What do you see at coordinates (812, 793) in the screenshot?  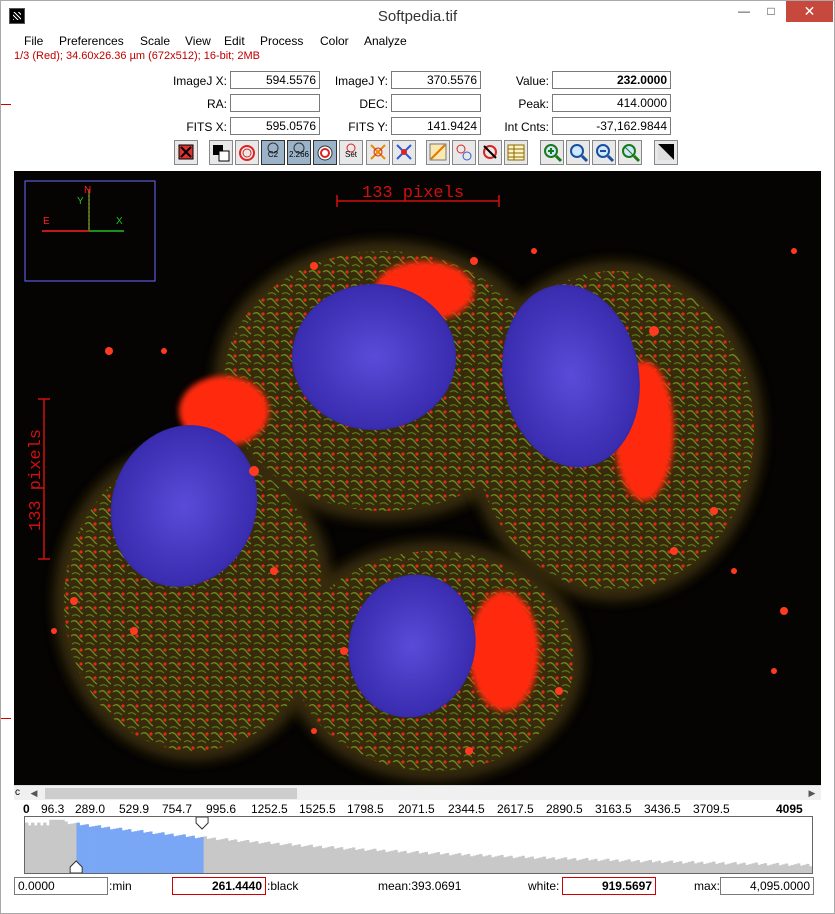 I see `scroll-right-icon: ▶` at bounding box center [812, 793].